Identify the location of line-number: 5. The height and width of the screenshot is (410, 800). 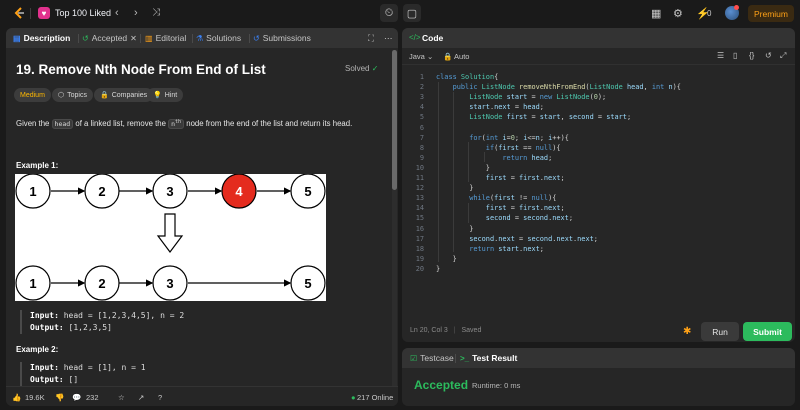
(421, 117).